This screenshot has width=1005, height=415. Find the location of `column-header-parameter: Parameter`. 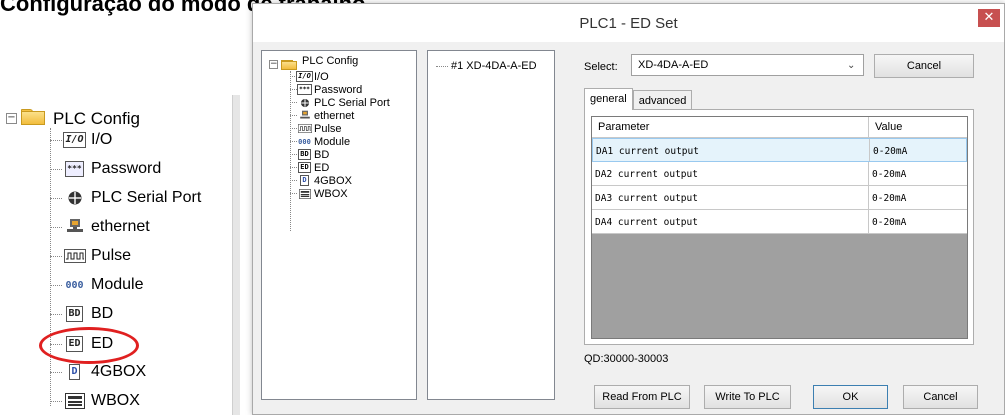

column-header-parameter: Parameter is located at coordinates (730, 127).